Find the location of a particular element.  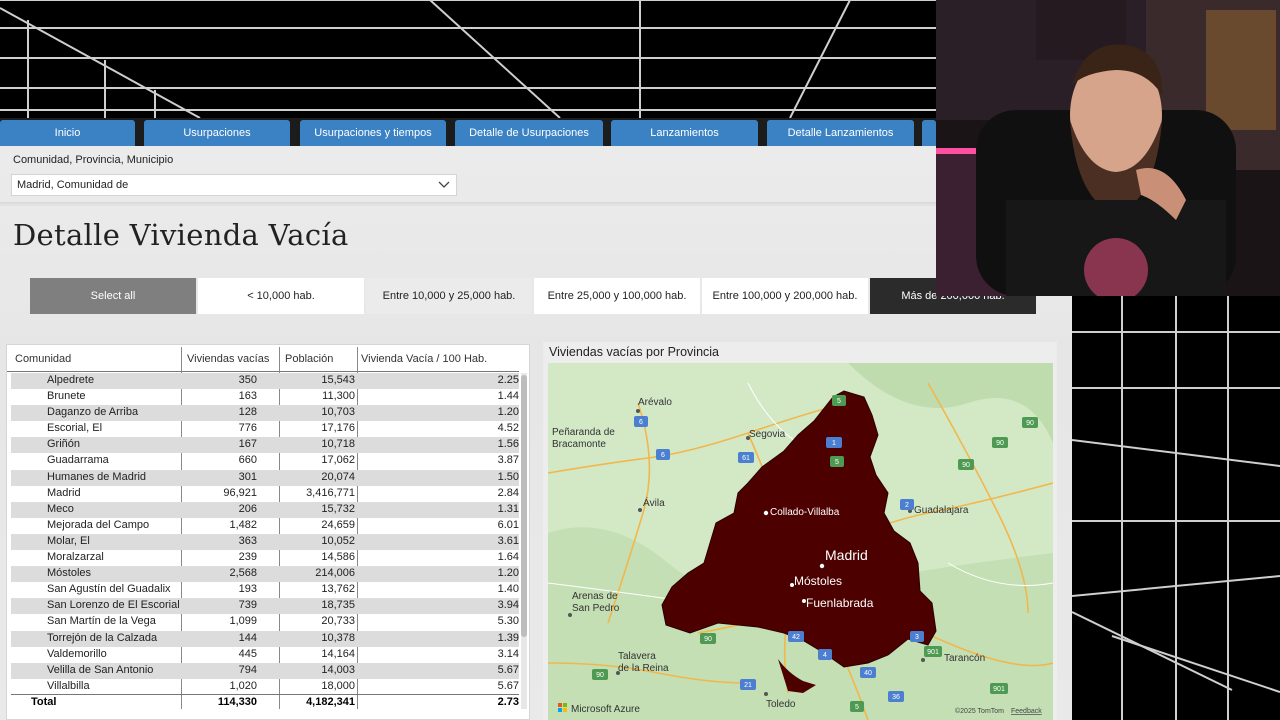

road-shield: 2 is located at coordinates (907, 505).